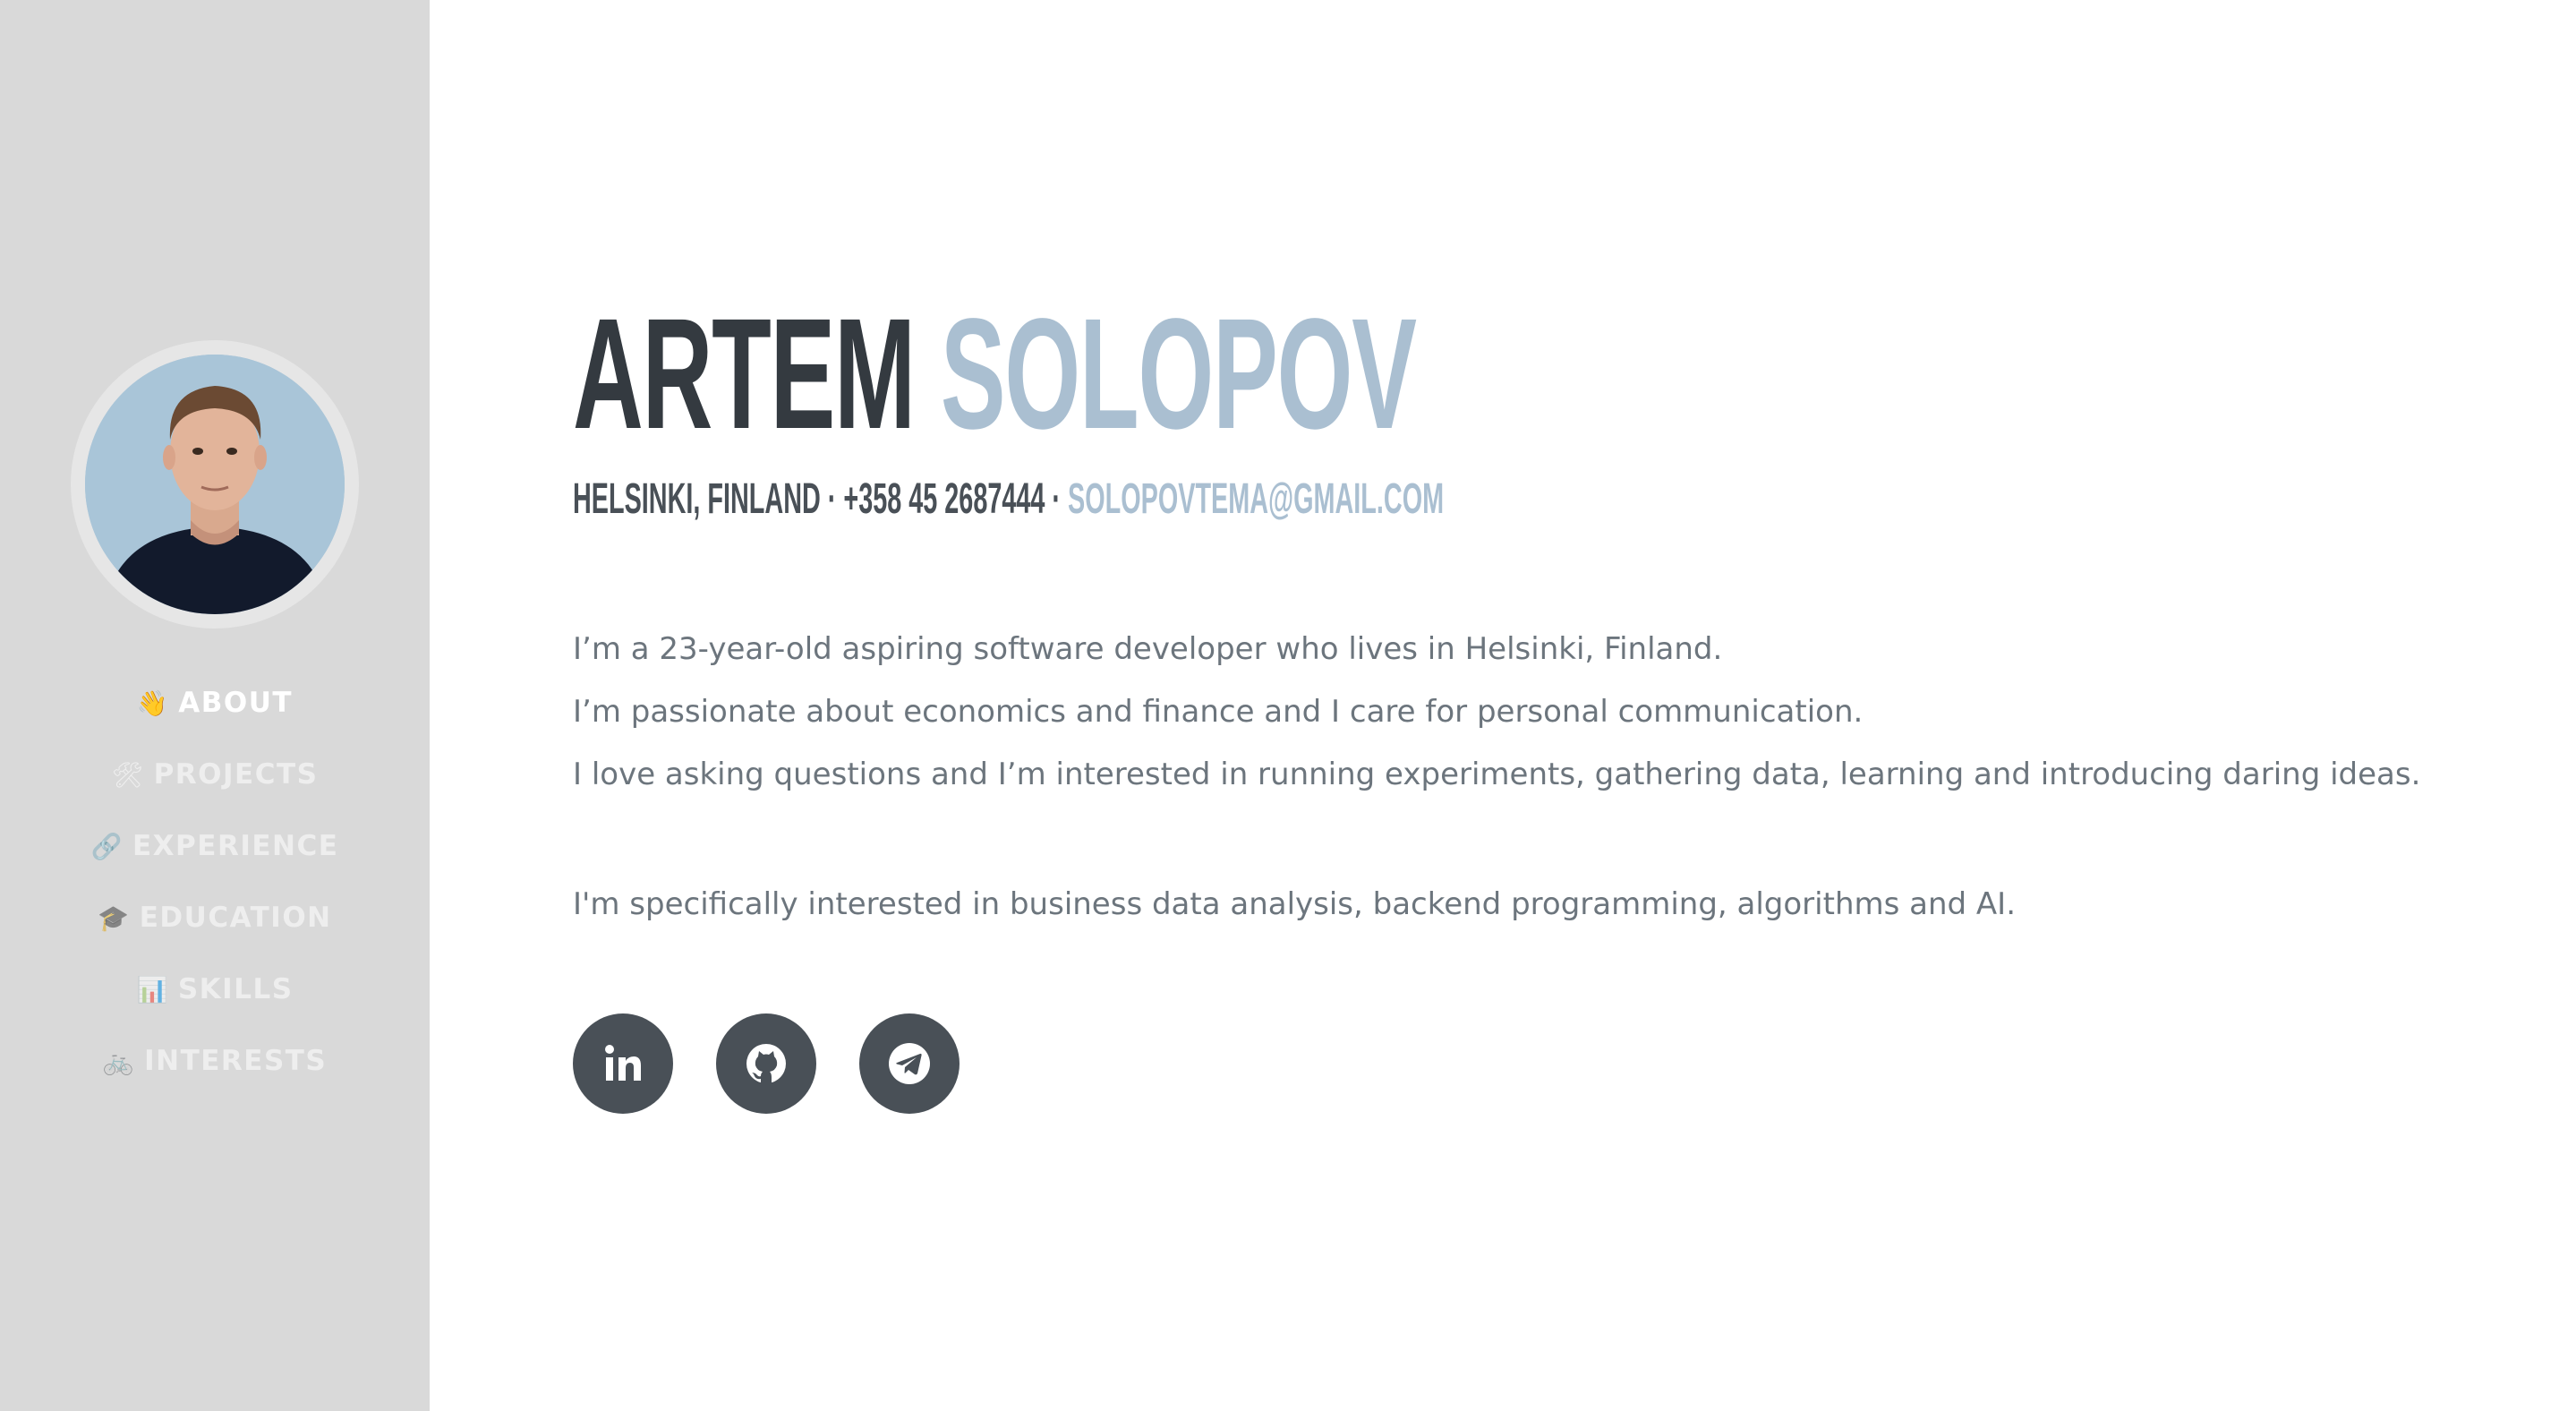  I want to click on first-name: ARTEM, so click(744, 374).